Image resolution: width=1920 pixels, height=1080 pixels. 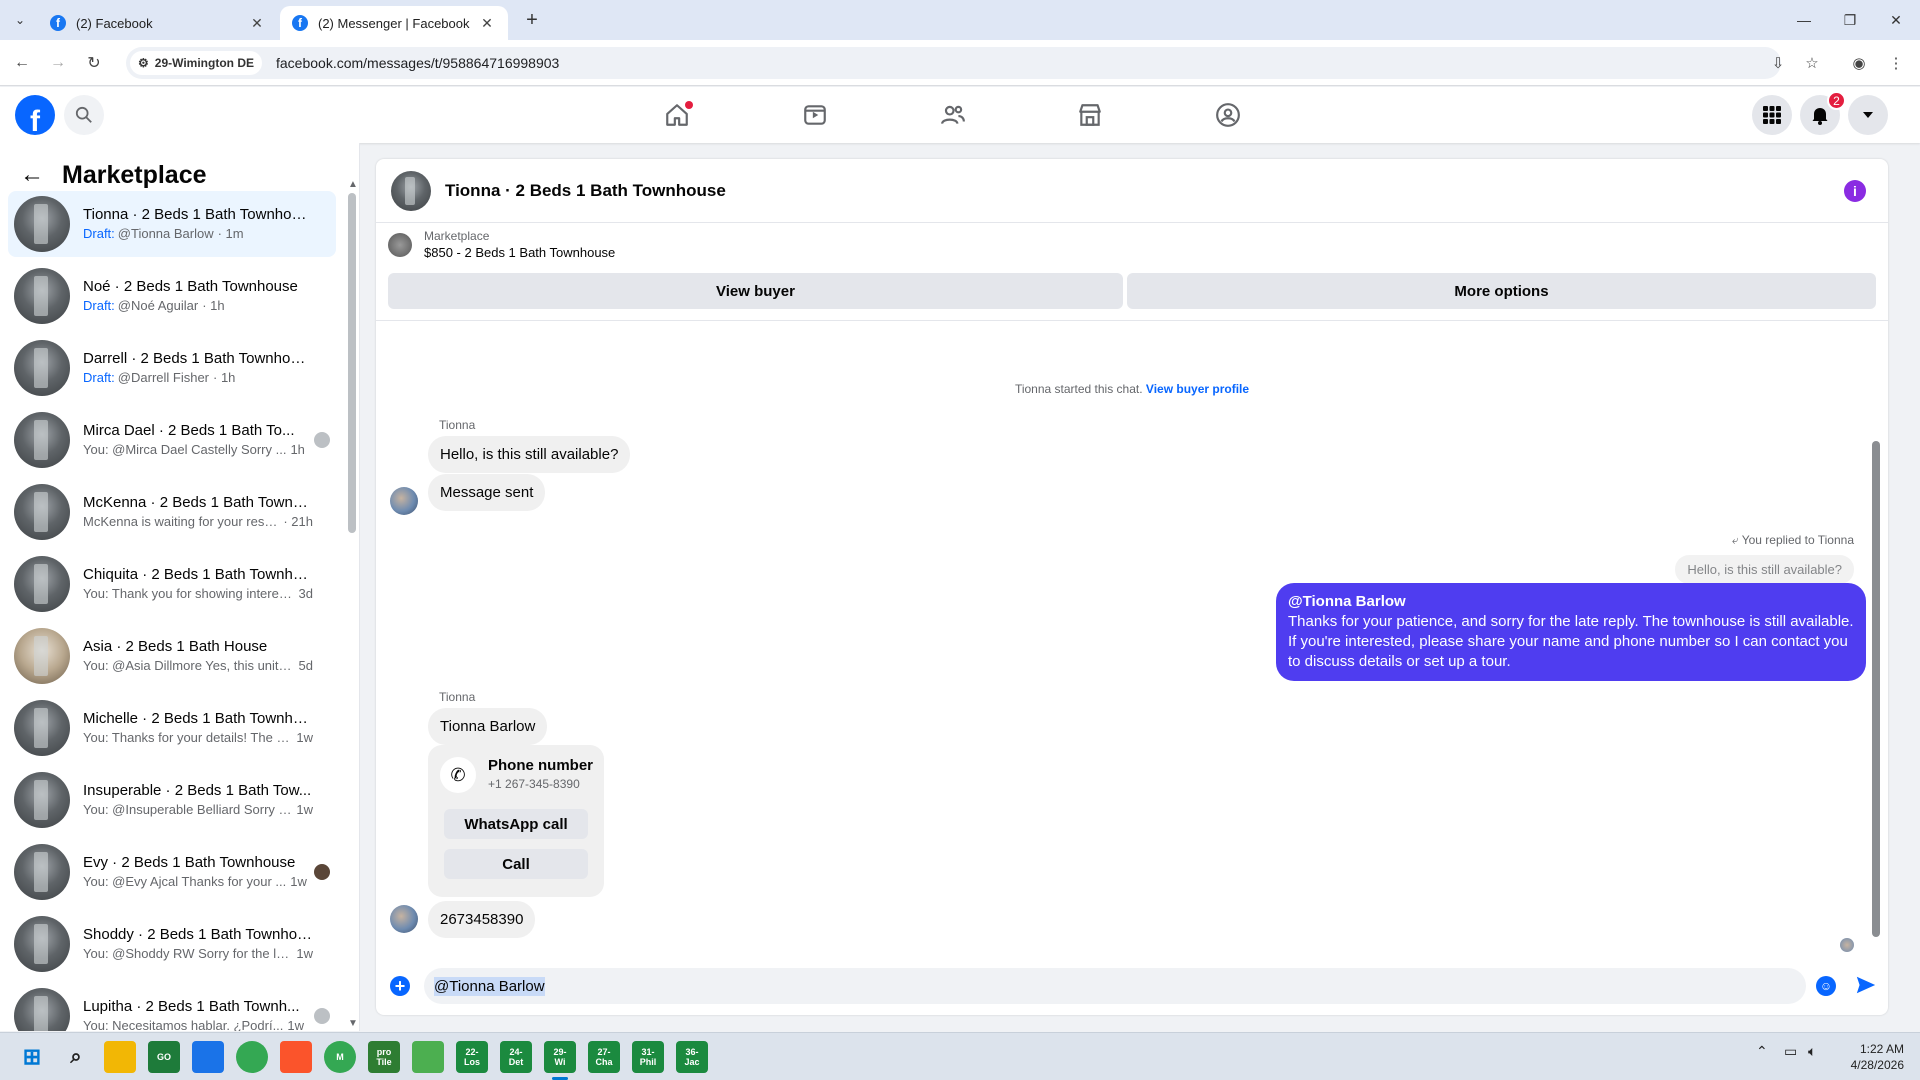 I want to click on close-window-icon: ✕, so click(x=1896, y=20).